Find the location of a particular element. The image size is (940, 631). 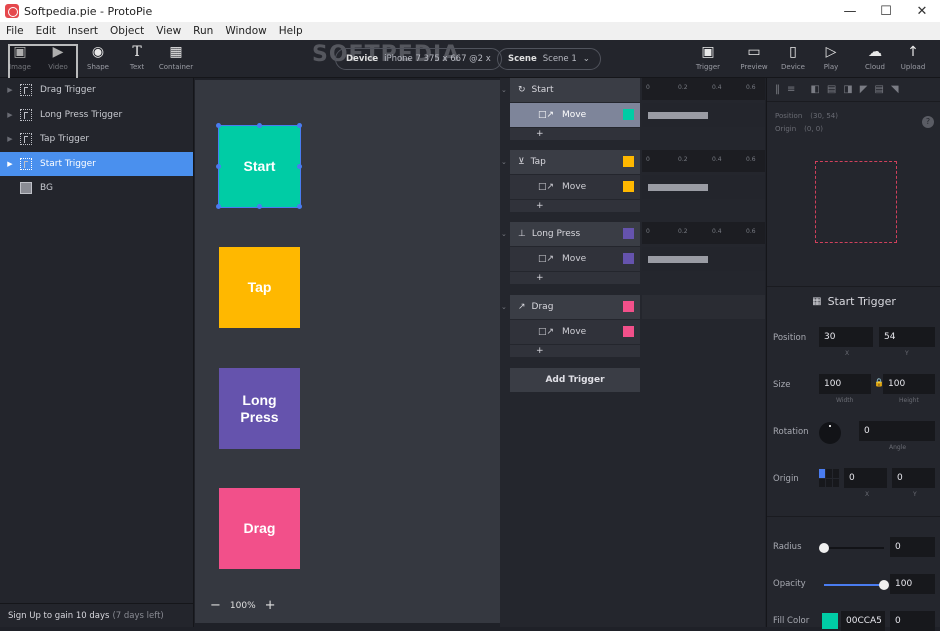

trigger-drag: ↗ Drag is located at coordinates (575, 307).